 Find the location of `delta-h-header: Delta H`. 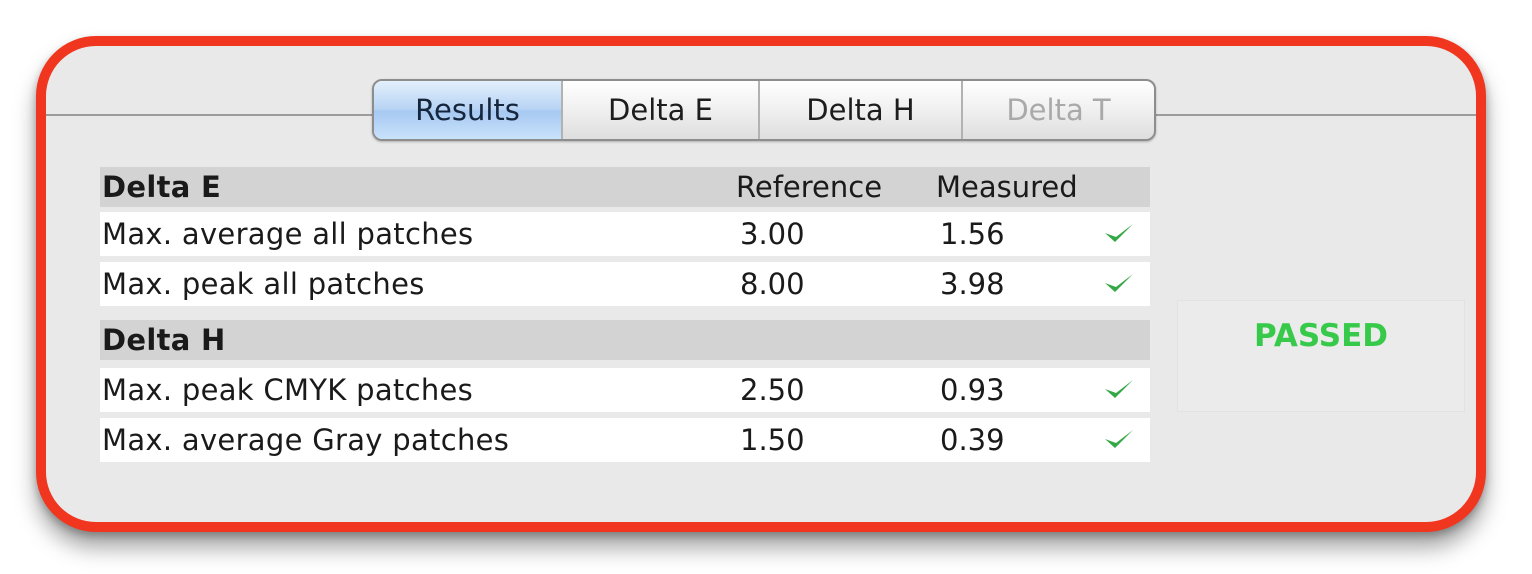

delta-h-header: Delta H is located at coordinates (625, 340).